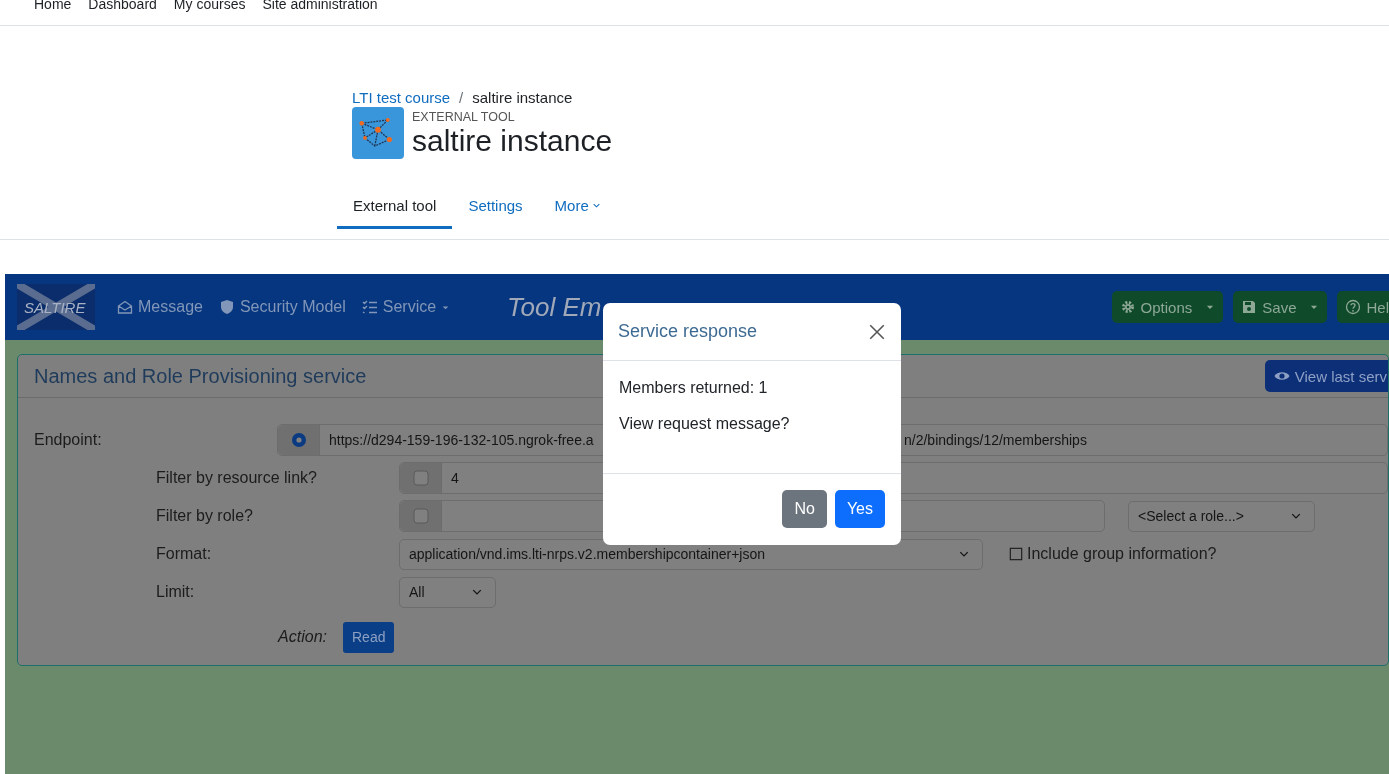 The image size is (1389, 774). Describe the element at coordinates (447, 592) in the screenshot. I see `limit-select: All` at that location.